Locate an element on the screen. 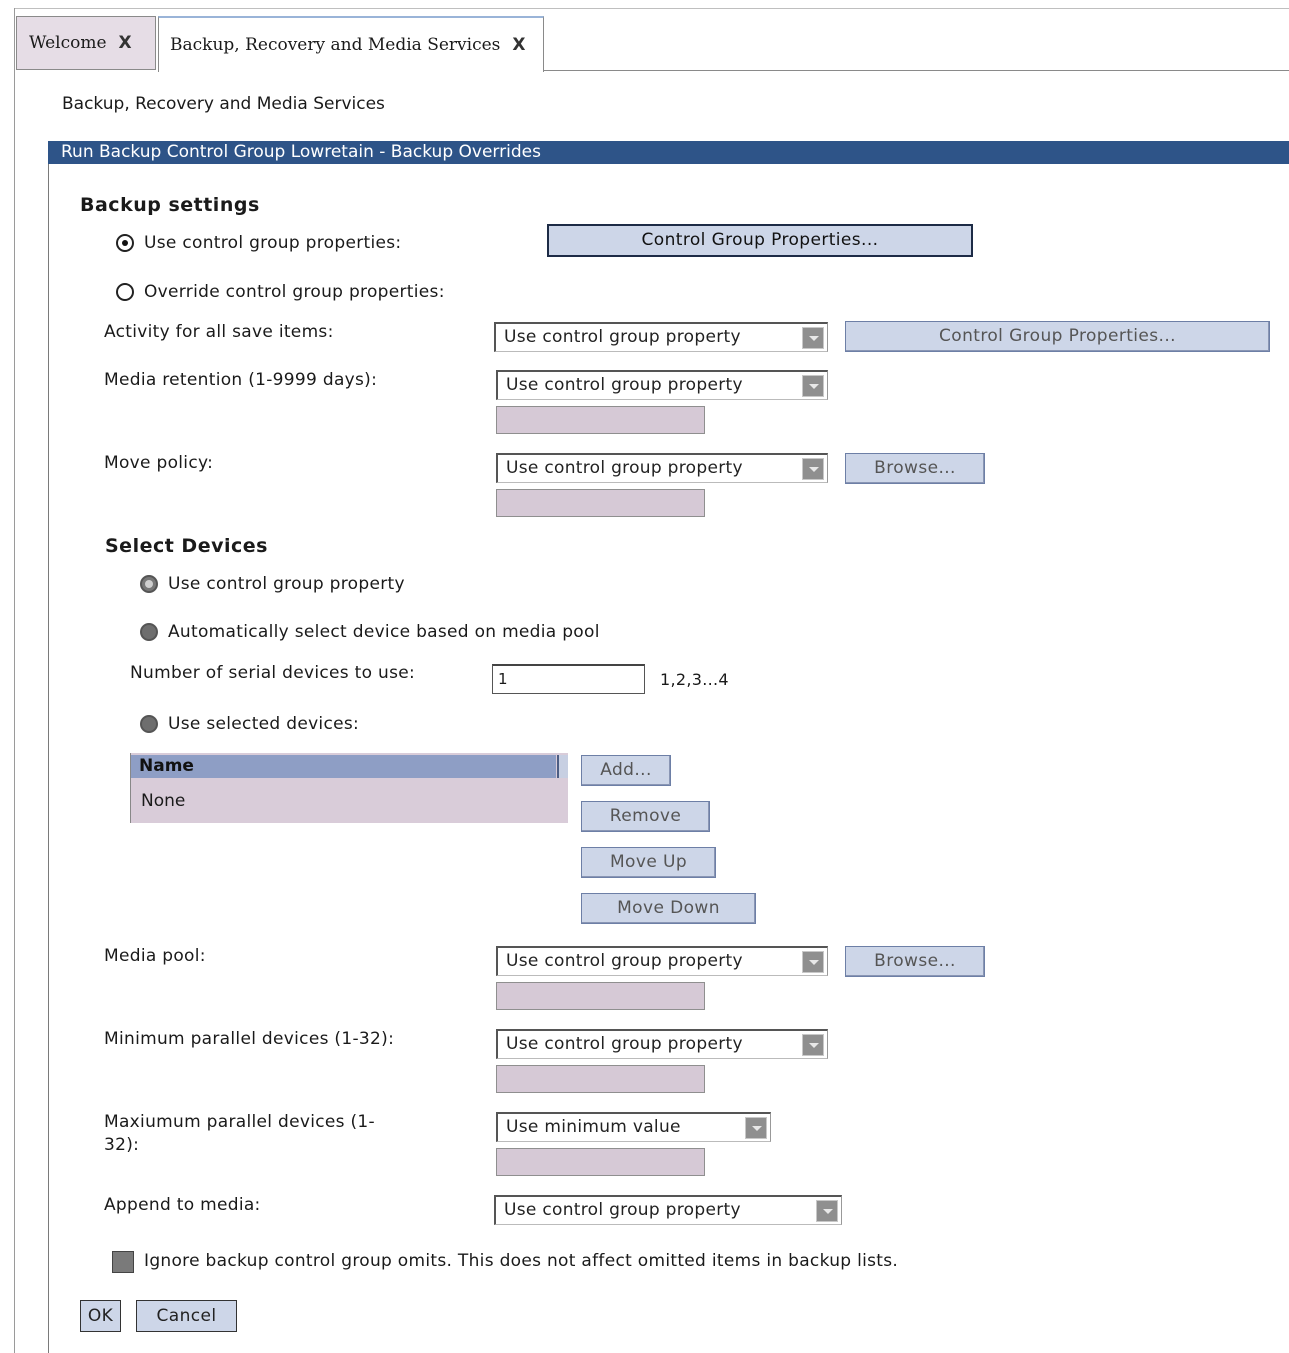 The image size is (1289, 1353). max-parallel-value: Use minimum value is located at coordinates (593, 1127).